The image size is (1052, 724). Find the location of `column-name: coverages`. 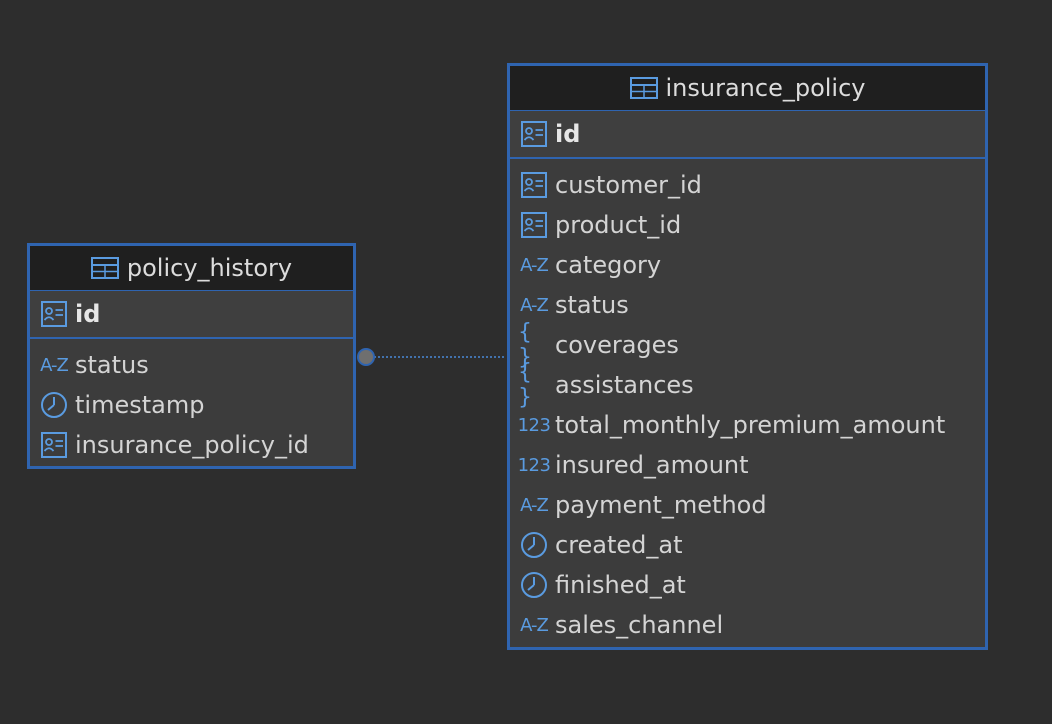

column-name: coverages is located at coordinates (617, 345).